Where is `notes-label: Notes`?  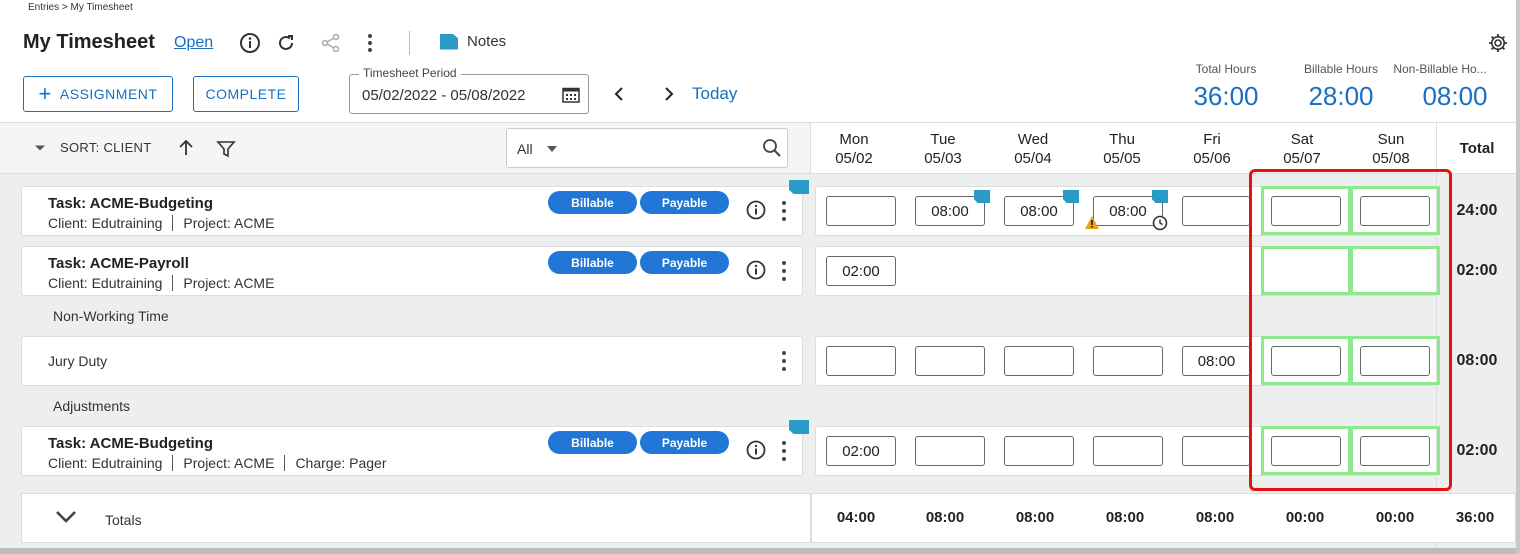
notes-label: Notes is located at coordinates (487, 41).